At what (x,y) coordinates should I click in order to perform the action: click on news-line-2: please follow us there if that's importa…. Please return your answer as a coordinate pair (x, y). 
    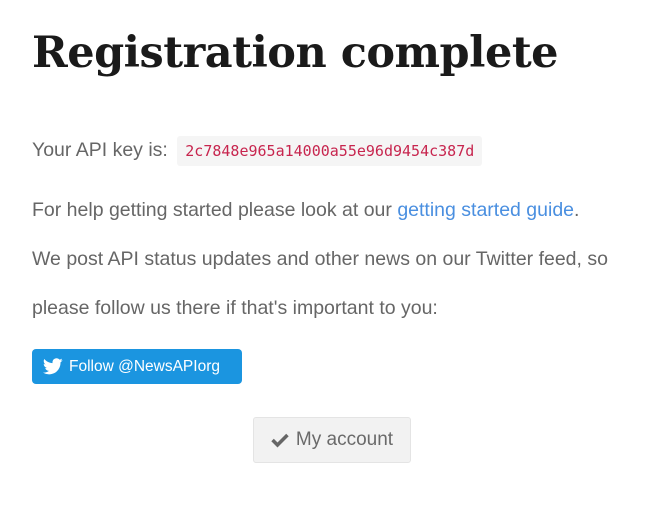
    Looking at the image, I should click on (235, 308).